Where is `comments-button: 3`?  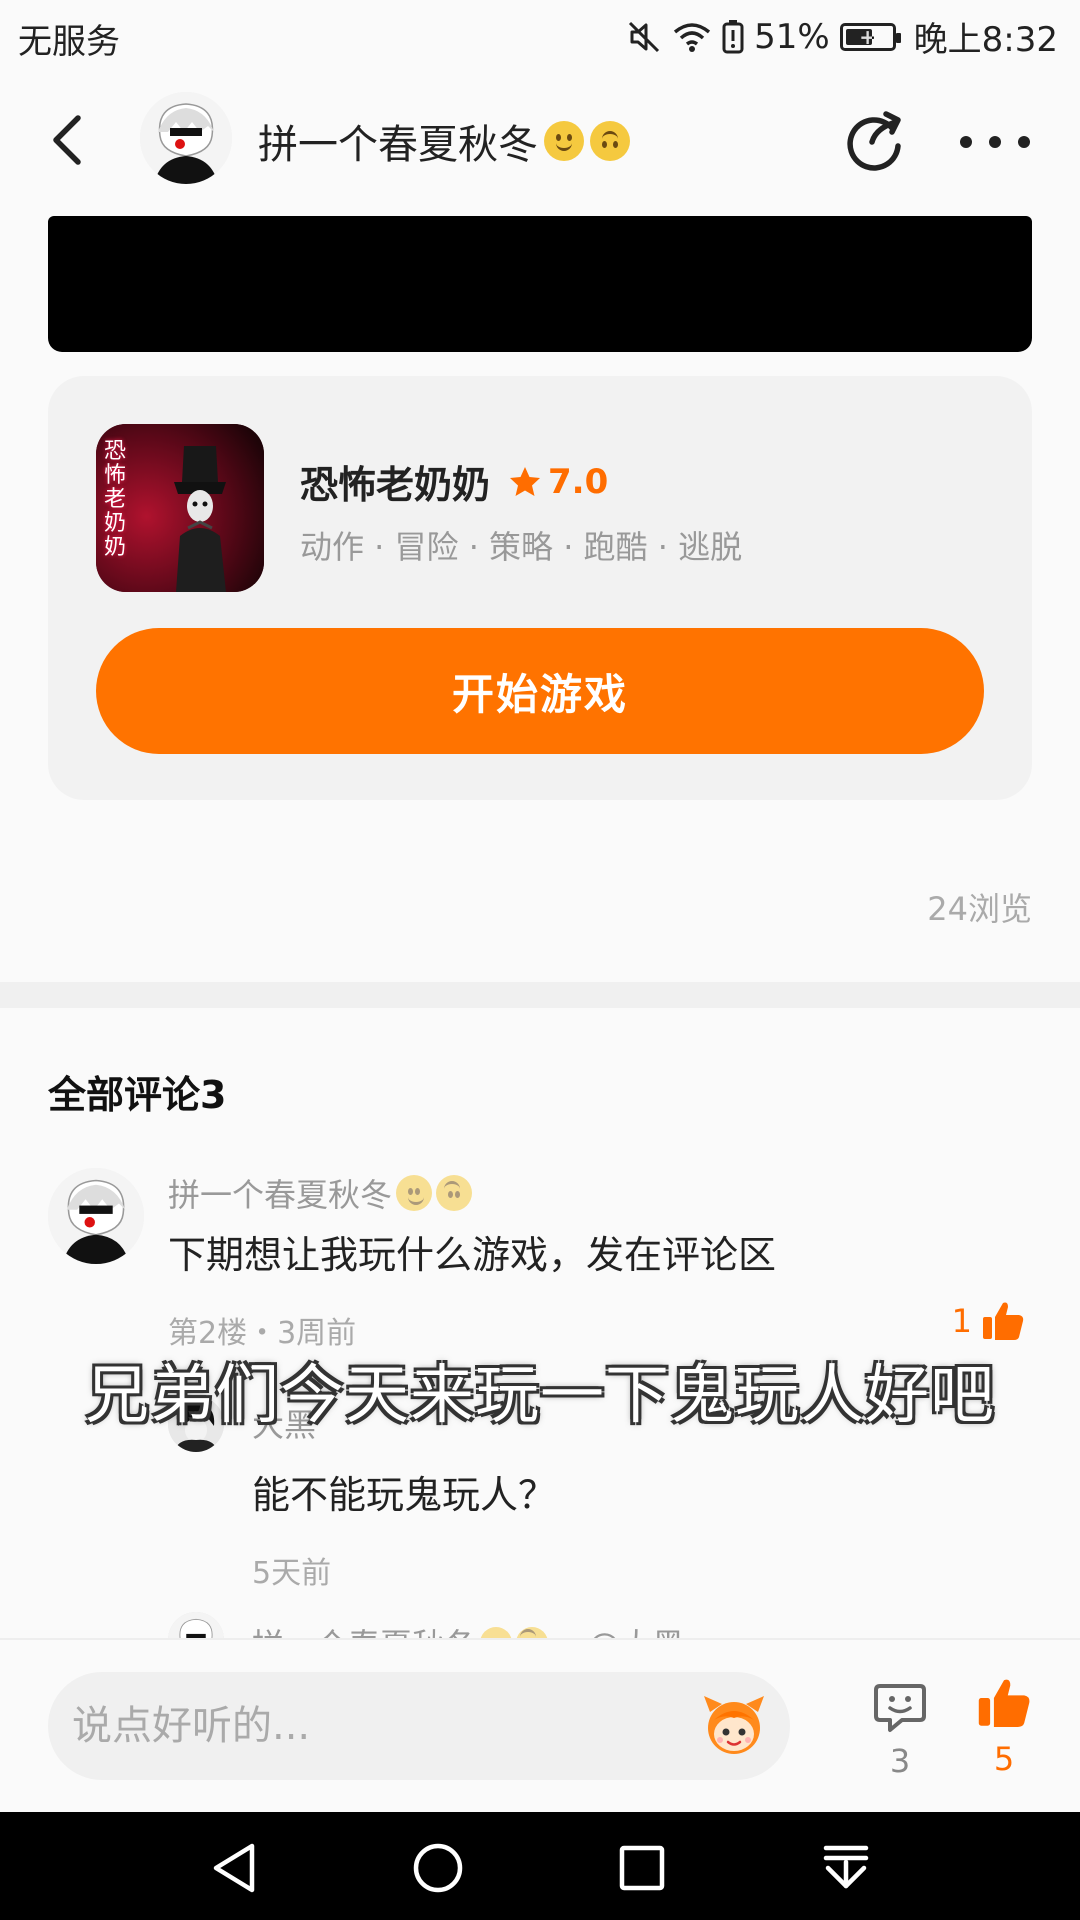
comments-button: 3 is located at coordinates (900, 1729).